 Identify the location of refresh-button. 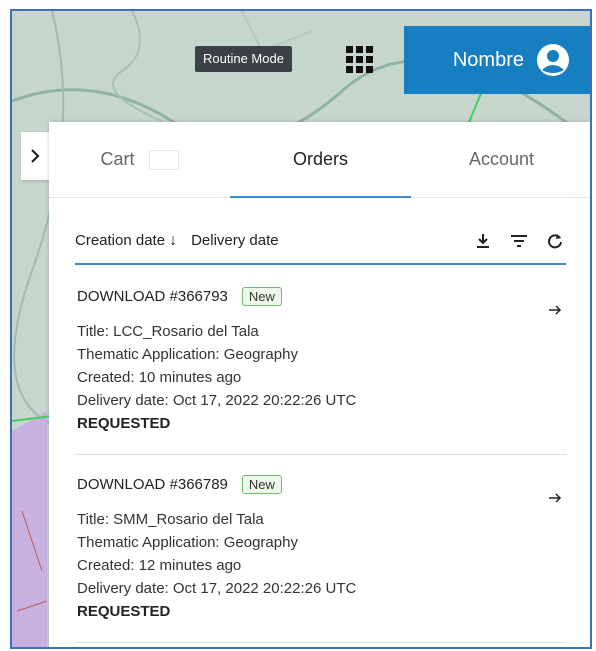
(555, 241).